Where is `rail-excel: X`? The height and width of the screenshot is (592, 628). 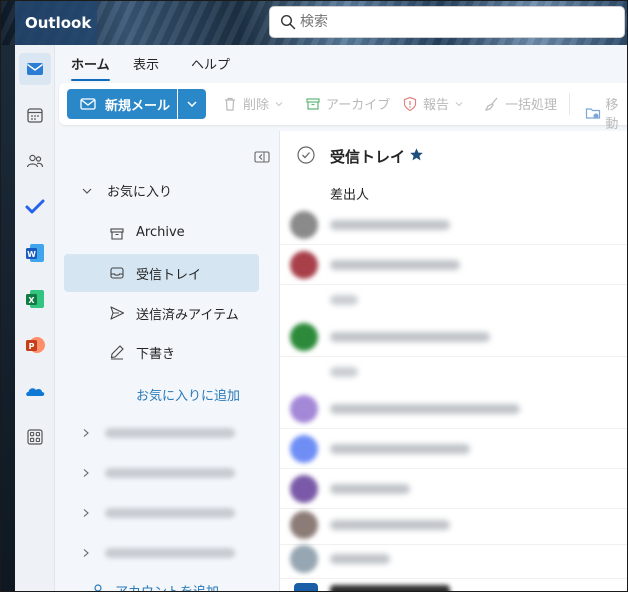
rail-excel: X is located at coordinates (35, 299).